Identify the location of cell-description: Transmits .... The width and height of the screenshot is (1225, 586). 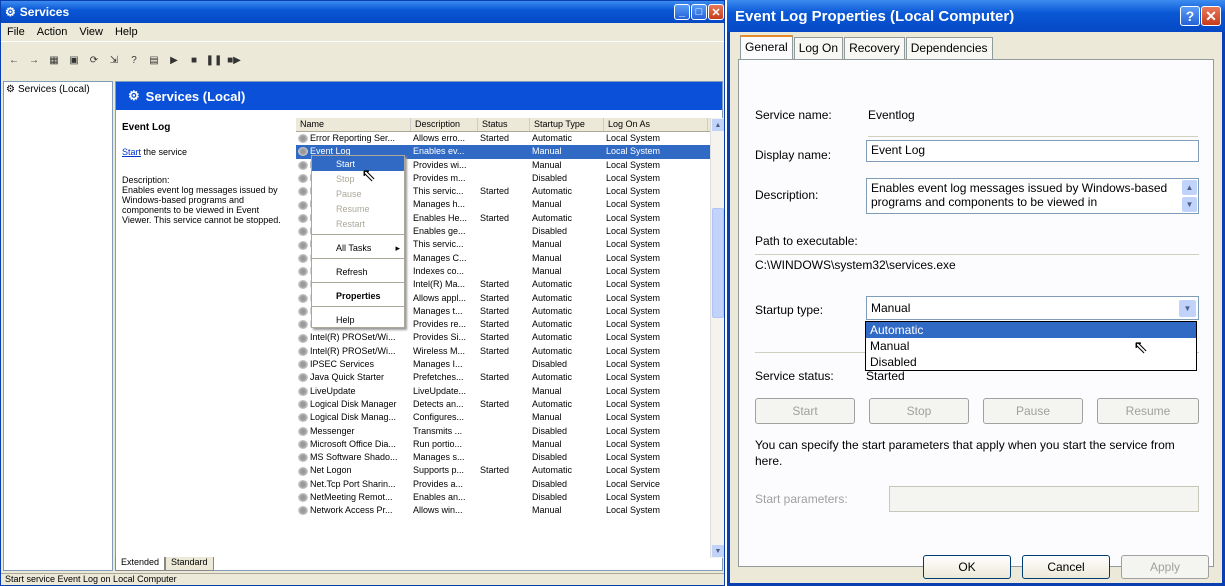
(444, 431).